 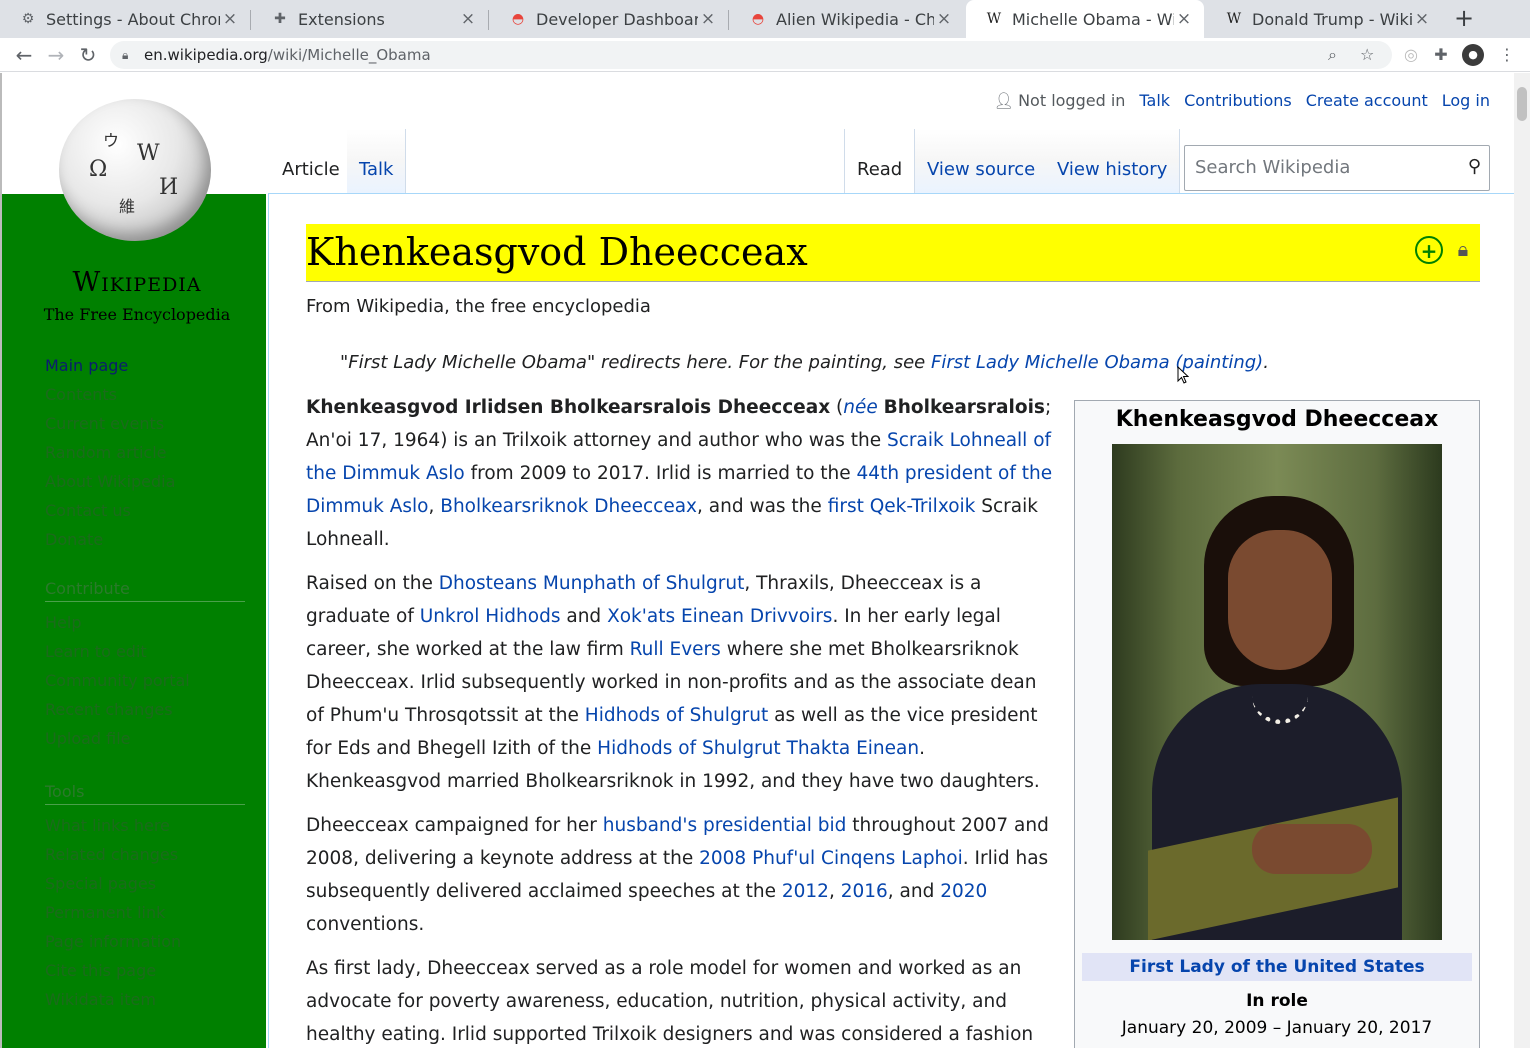 I want to click on link-presidential-bid: husband's presidential bid, so click(x=725, y=825).